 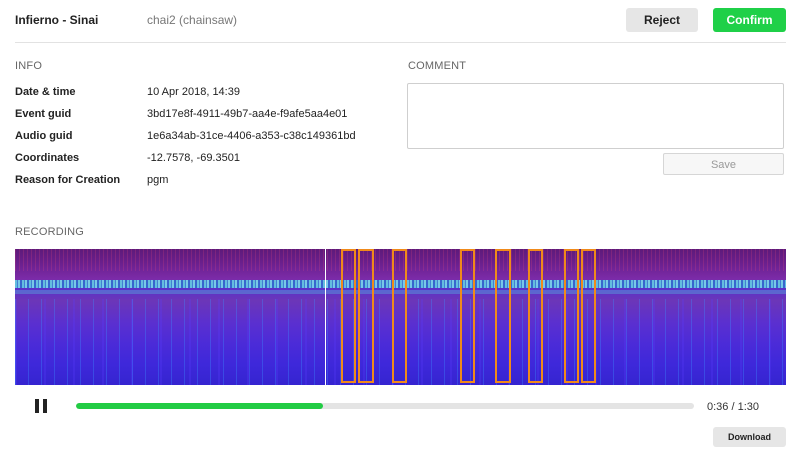 What do you see at coordinates (41, 406) in the screenshot?
I see `pause-button` at bounding box center [41, 406].